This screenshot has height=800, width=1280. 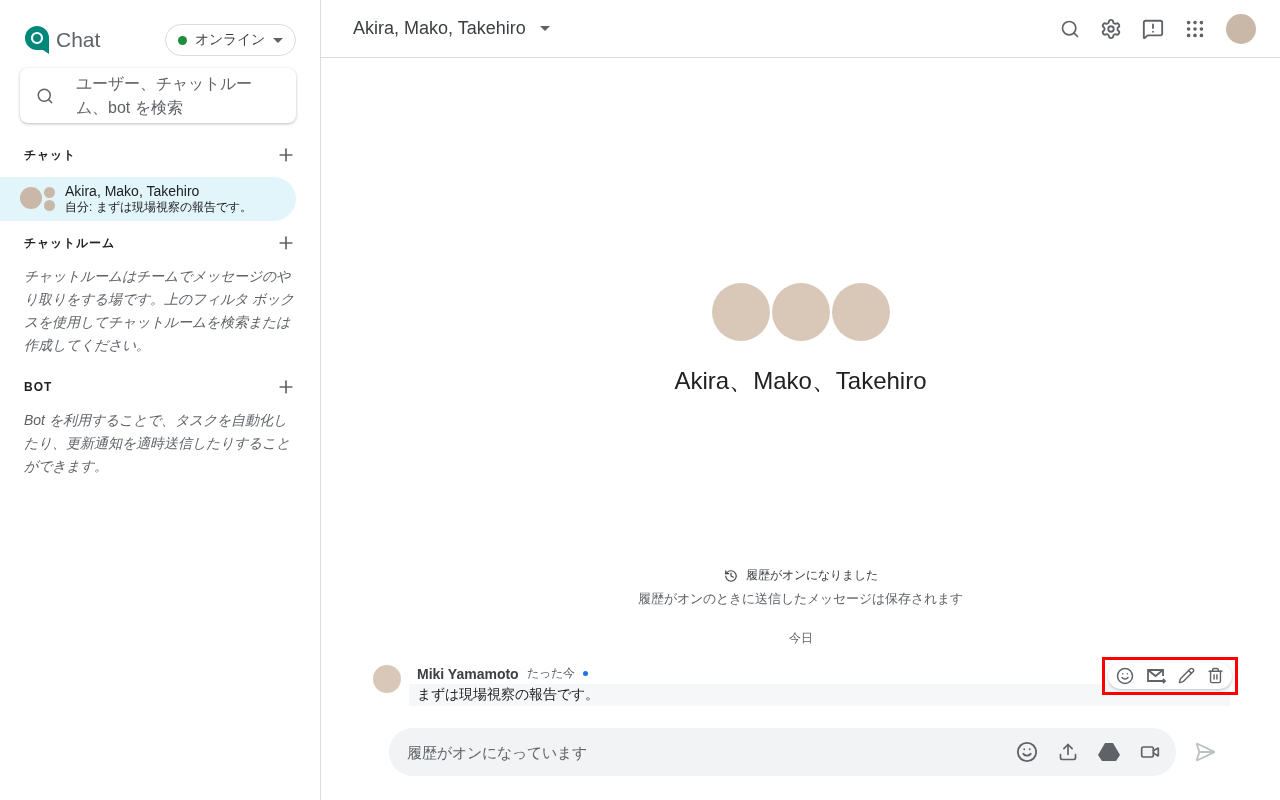 What do you see at coordinates (1186, 676) in the screenshot?
I see `edit-icon` at bounding box center [1186, 676].